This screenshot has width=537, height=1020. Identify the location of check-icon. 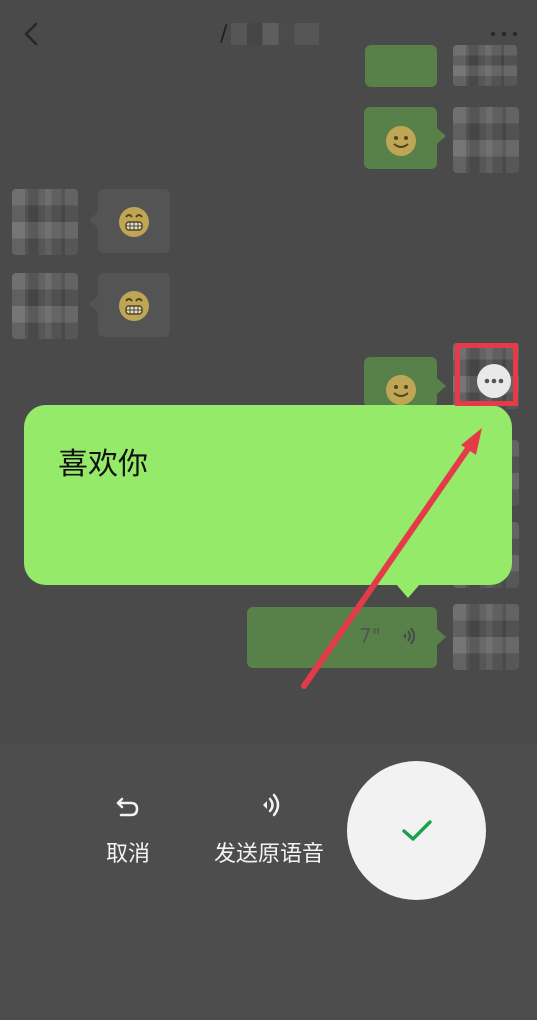
(416, 830).